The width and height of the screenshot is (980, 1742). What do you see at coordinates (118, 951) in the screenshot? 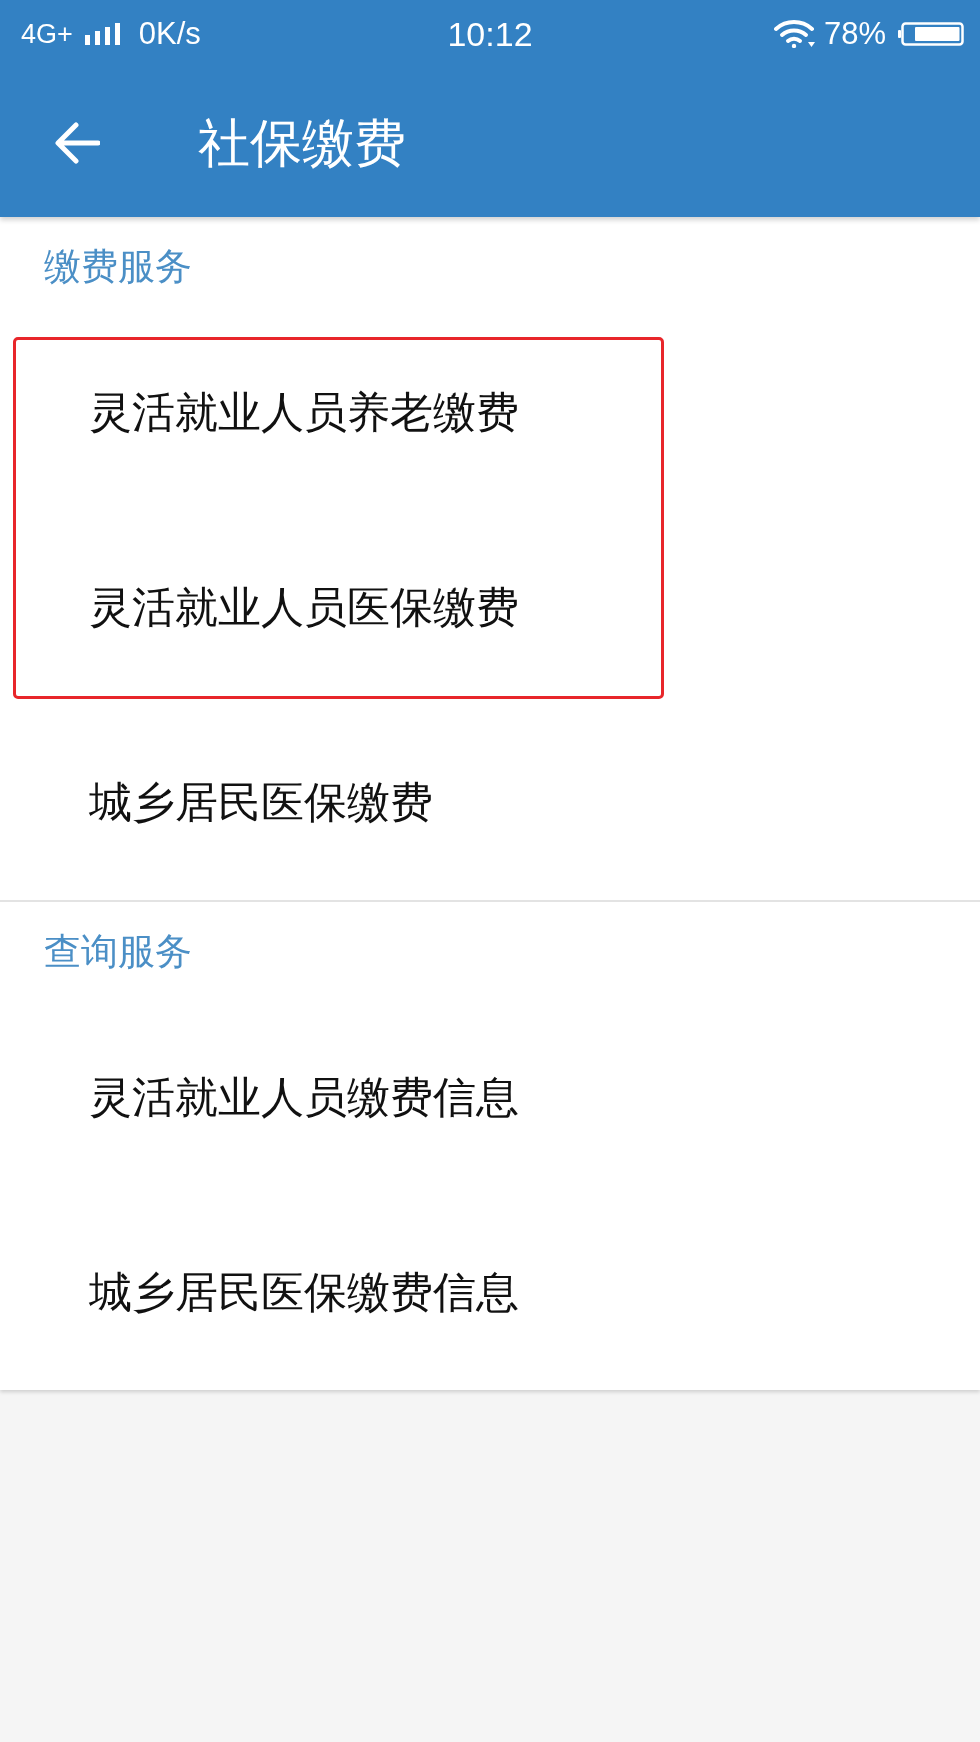
I see `section-header: 查询服务` at bounding box center [118, 951].